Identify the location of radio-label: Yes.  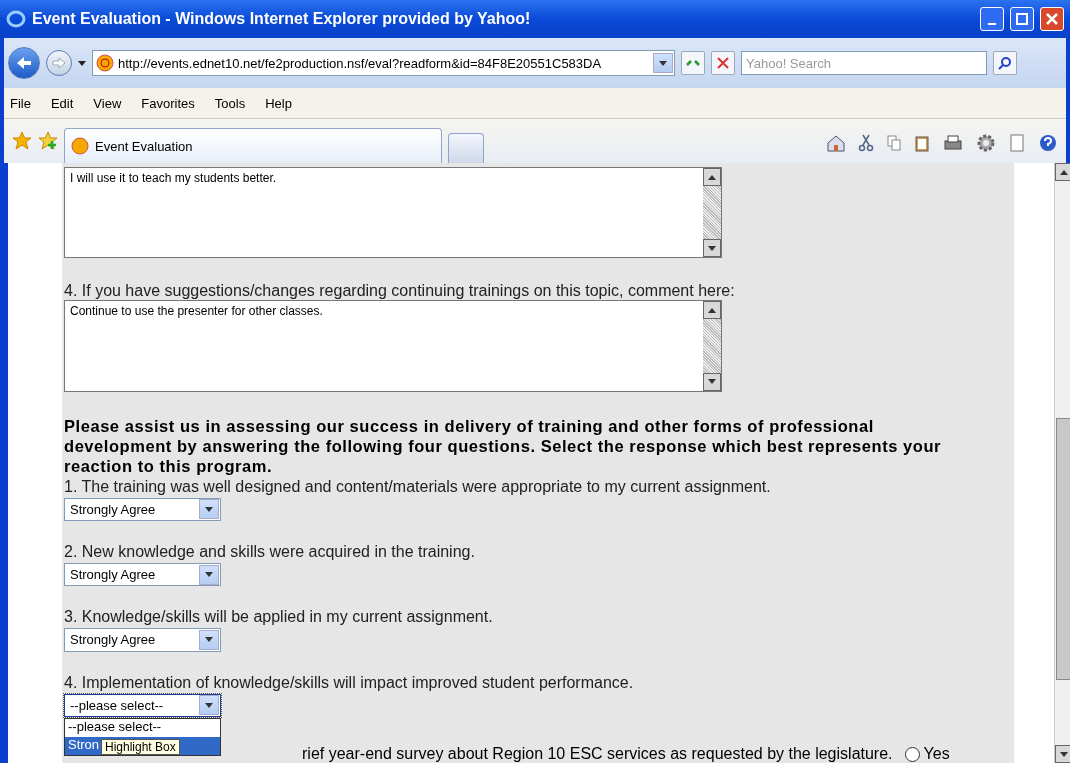
(936, 754).